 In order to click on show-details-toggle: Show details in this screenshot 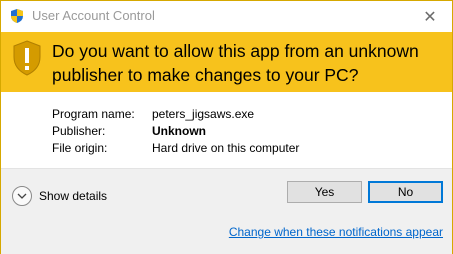, I will do `click(59, 196)`.